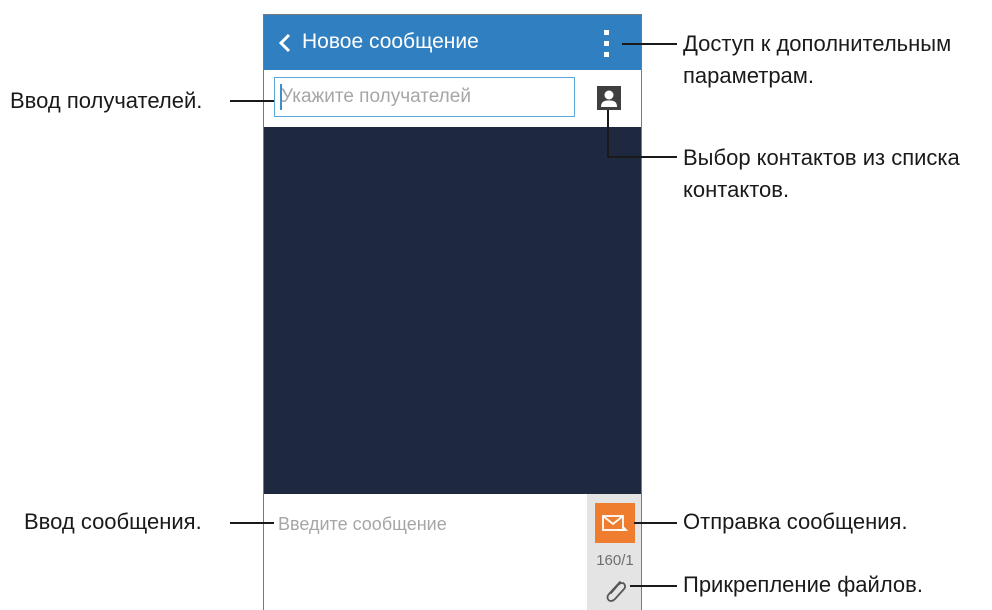  I want to click on recipient-row: Укажите получателей, so click(452, 98).